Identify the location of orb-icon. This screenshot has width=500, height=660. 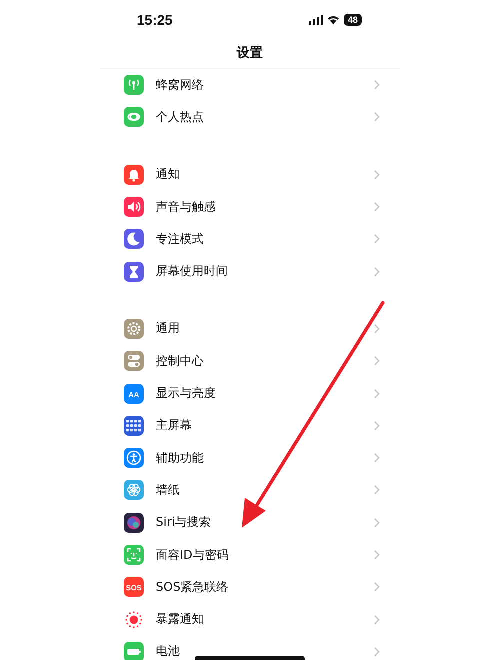
(134, 522).